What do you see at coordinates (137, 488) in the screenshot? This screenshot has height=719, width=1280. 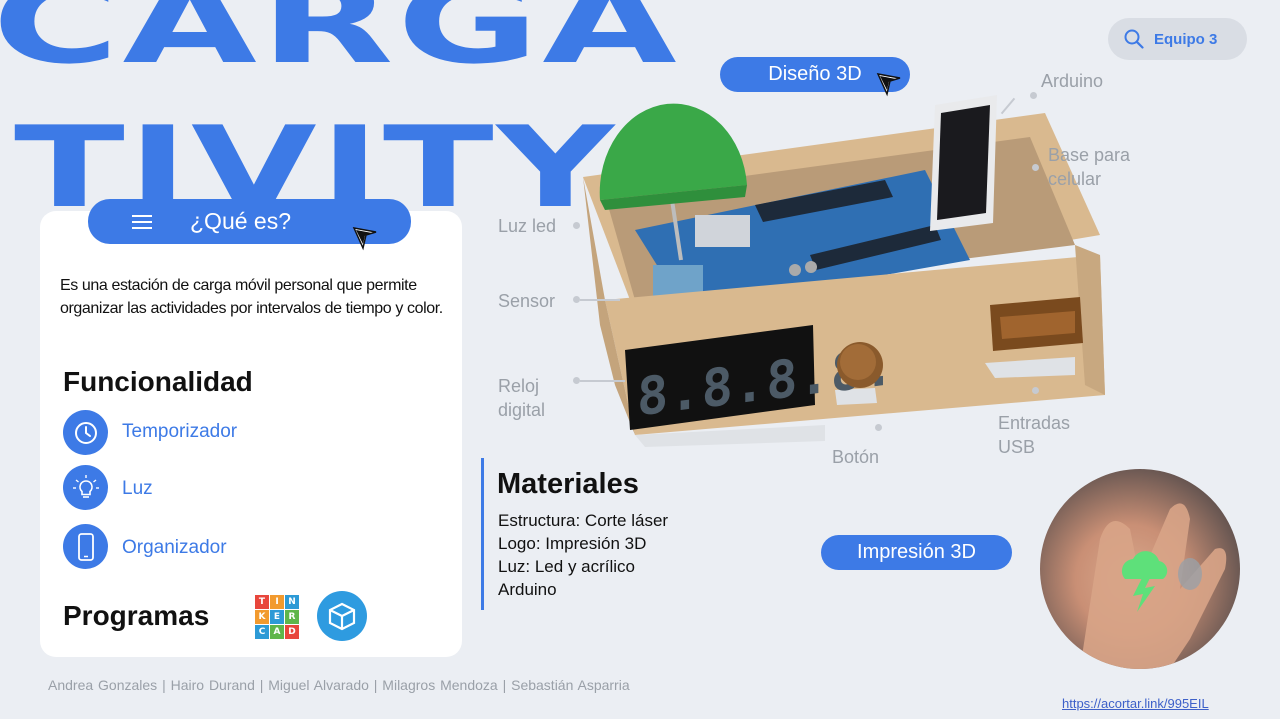 I see `function-label-light: Luz` at bounding box center [137, 488].